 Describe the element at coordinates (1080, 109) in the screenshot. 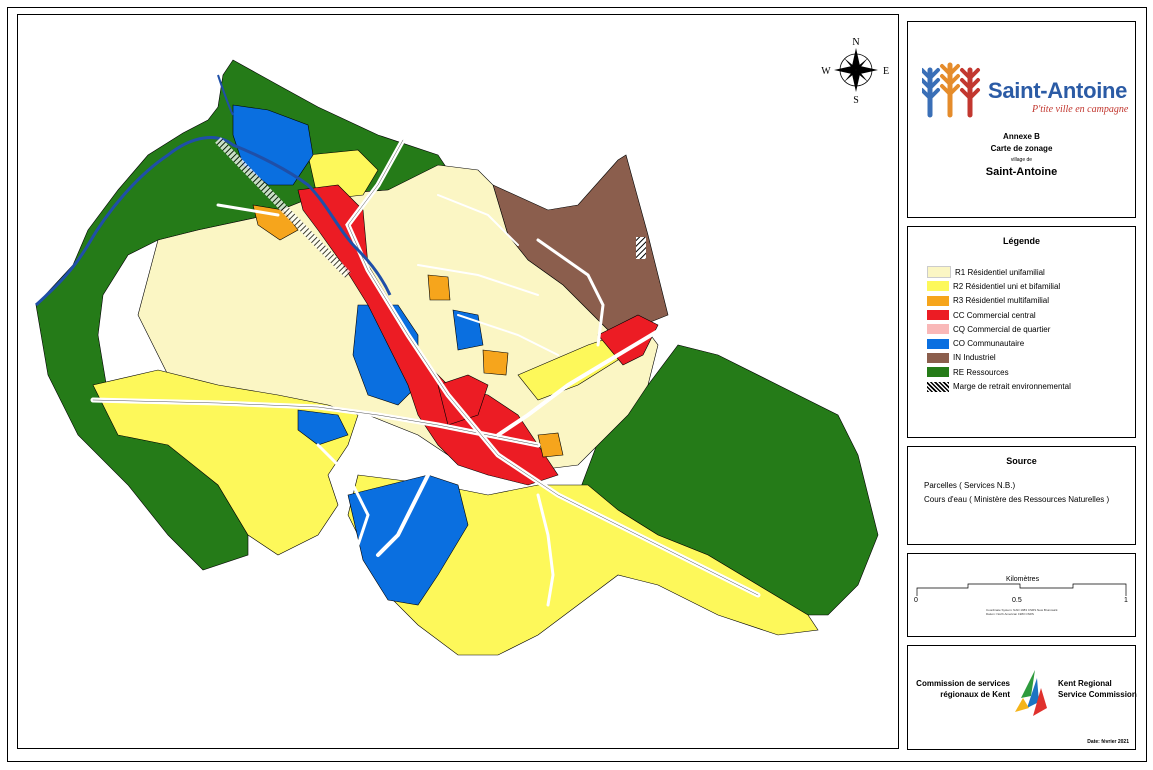

I see `logo-tagline: P'tite ville en campagne` at that location.